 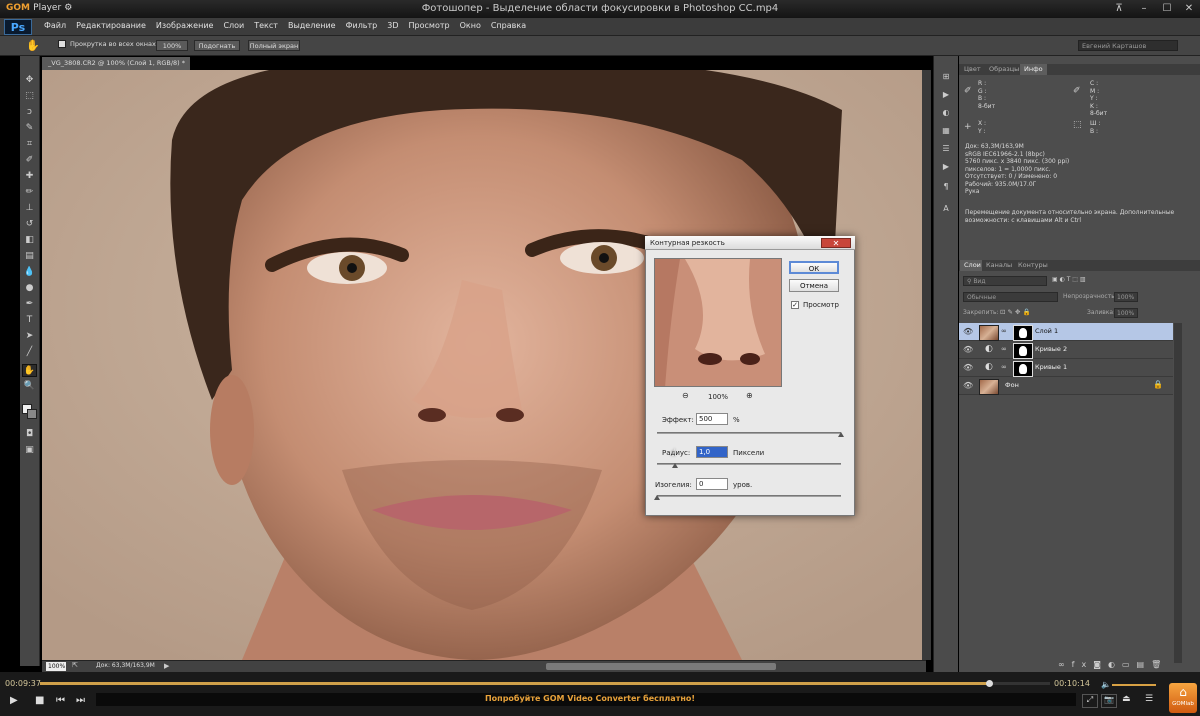 What do you see at coordinates (1090, 701) in the screenshot?
I see `fit-screen-icon: ⤢` at bounding box center [1090, 701].